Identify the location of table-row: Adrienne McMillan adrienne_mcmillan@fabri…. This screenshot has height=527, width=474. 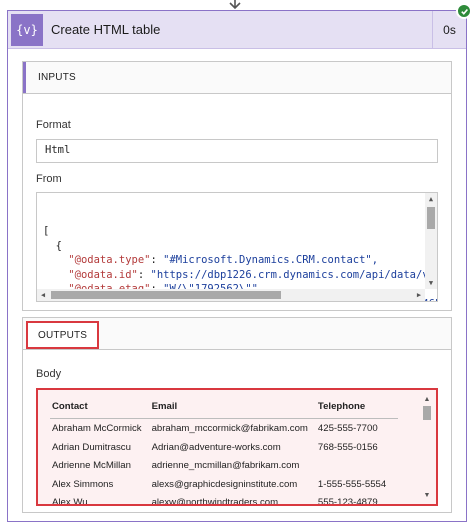
(224, 465).